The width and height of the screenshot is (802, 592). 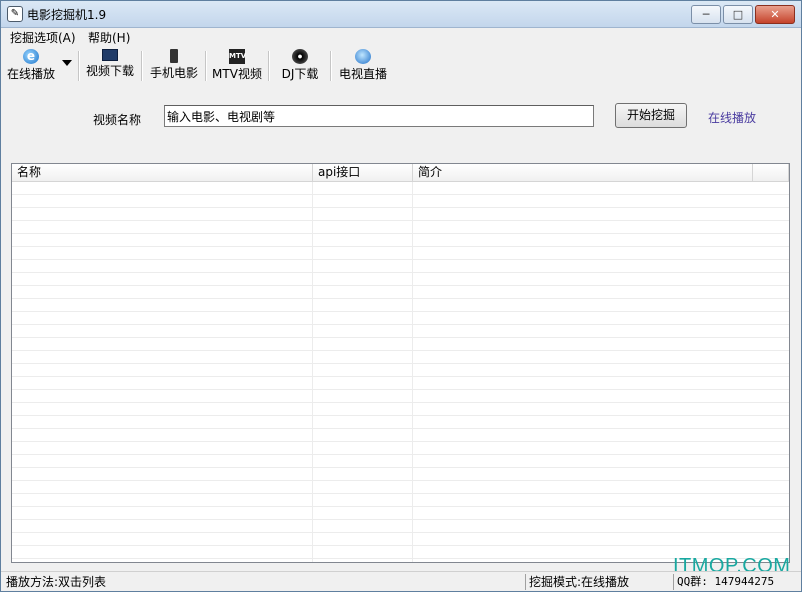 What do you see at coordinates (109, 37) in the screenshot?
I see `menu-help: 帮助(H)` at bounding box center [109, 37].